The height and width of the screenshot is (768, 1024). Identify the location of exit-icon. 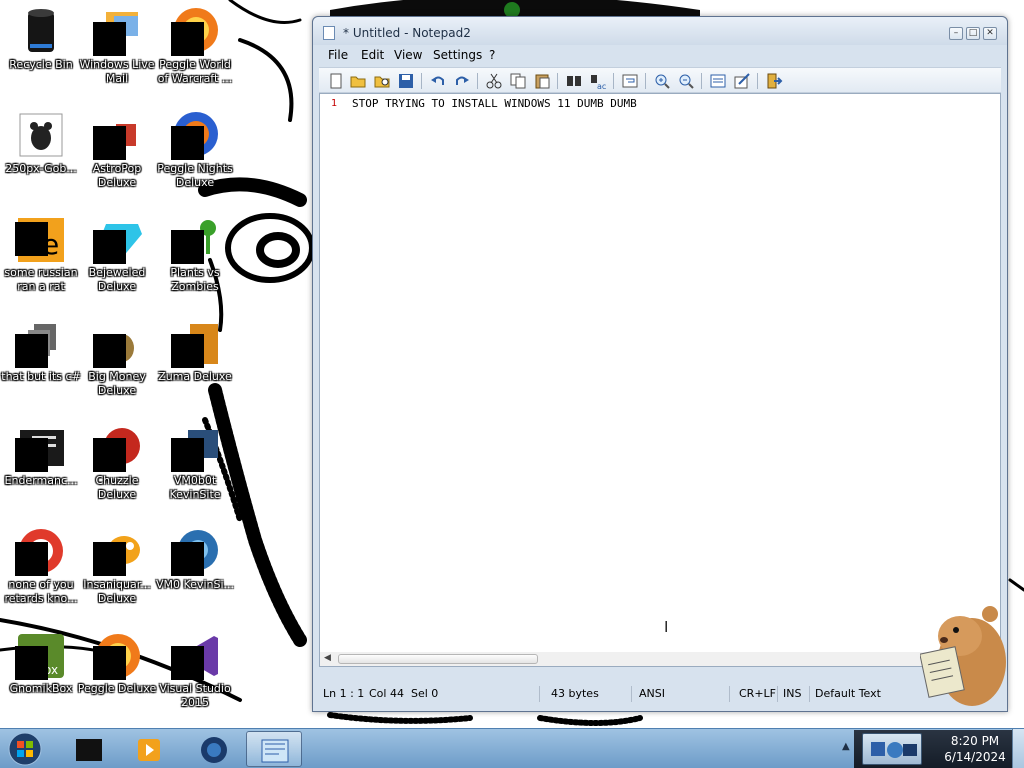
(774, 81).